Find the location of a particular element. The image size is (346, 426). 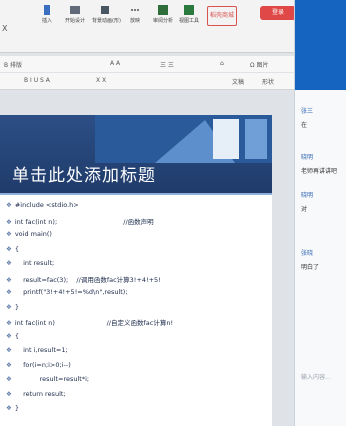

view-icon is located at coordinates (189, 10).